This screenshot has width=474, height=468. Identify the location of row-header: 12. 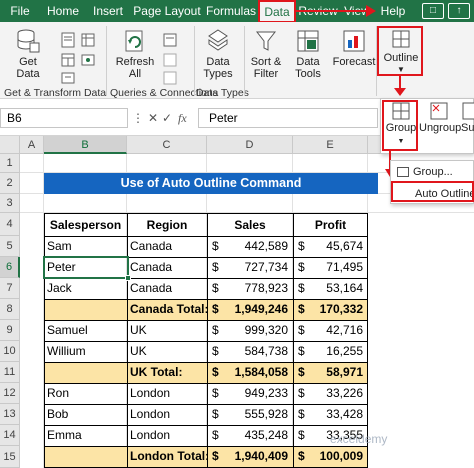
(10, 393).